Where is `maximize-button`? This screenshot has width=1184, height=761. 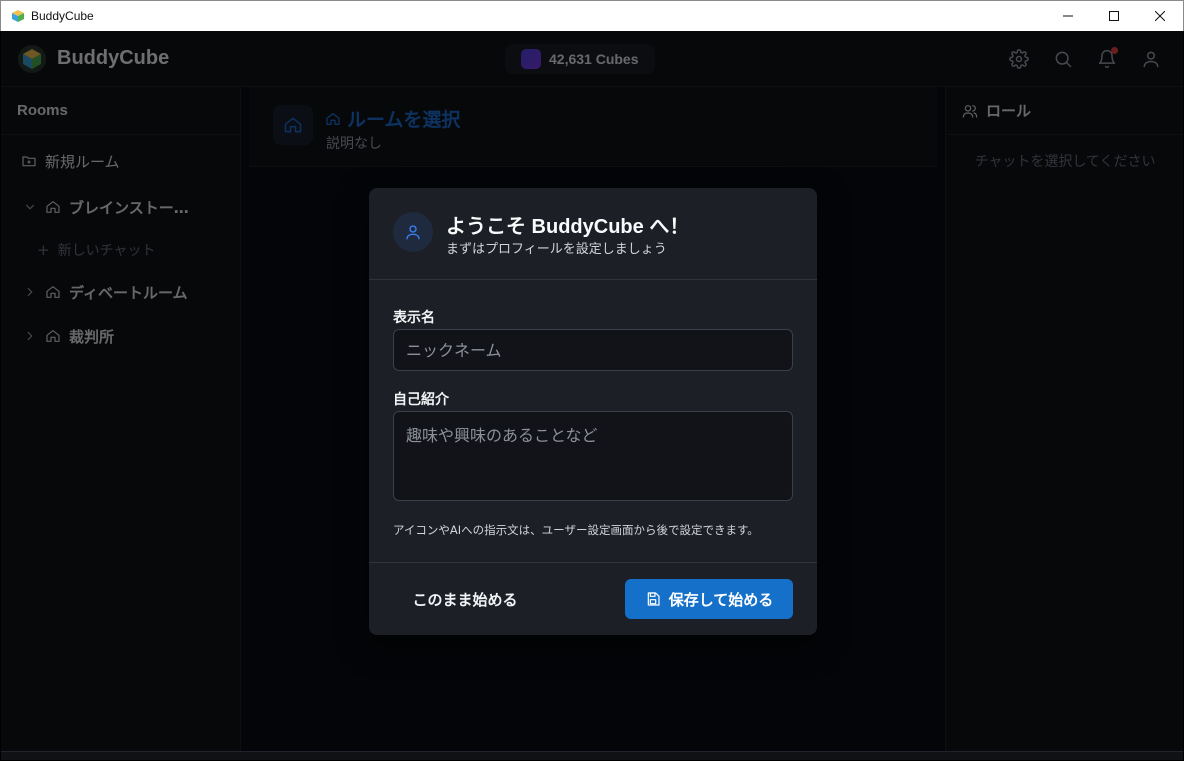 maximize-button is located at coordinates (1114, 16).